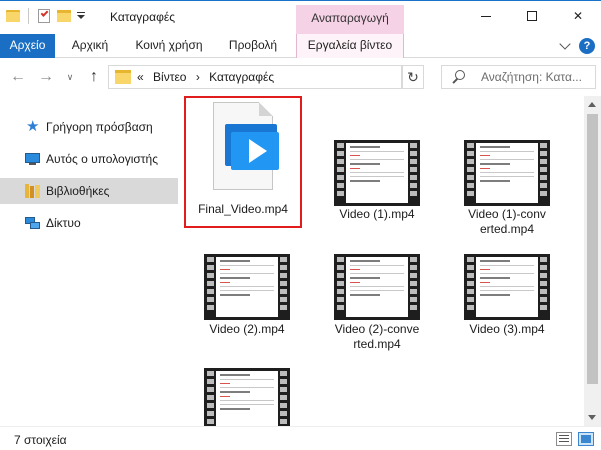  I want to click on breadcrumb: « Βίντεο › Καταγραφές, so click(208, 77).